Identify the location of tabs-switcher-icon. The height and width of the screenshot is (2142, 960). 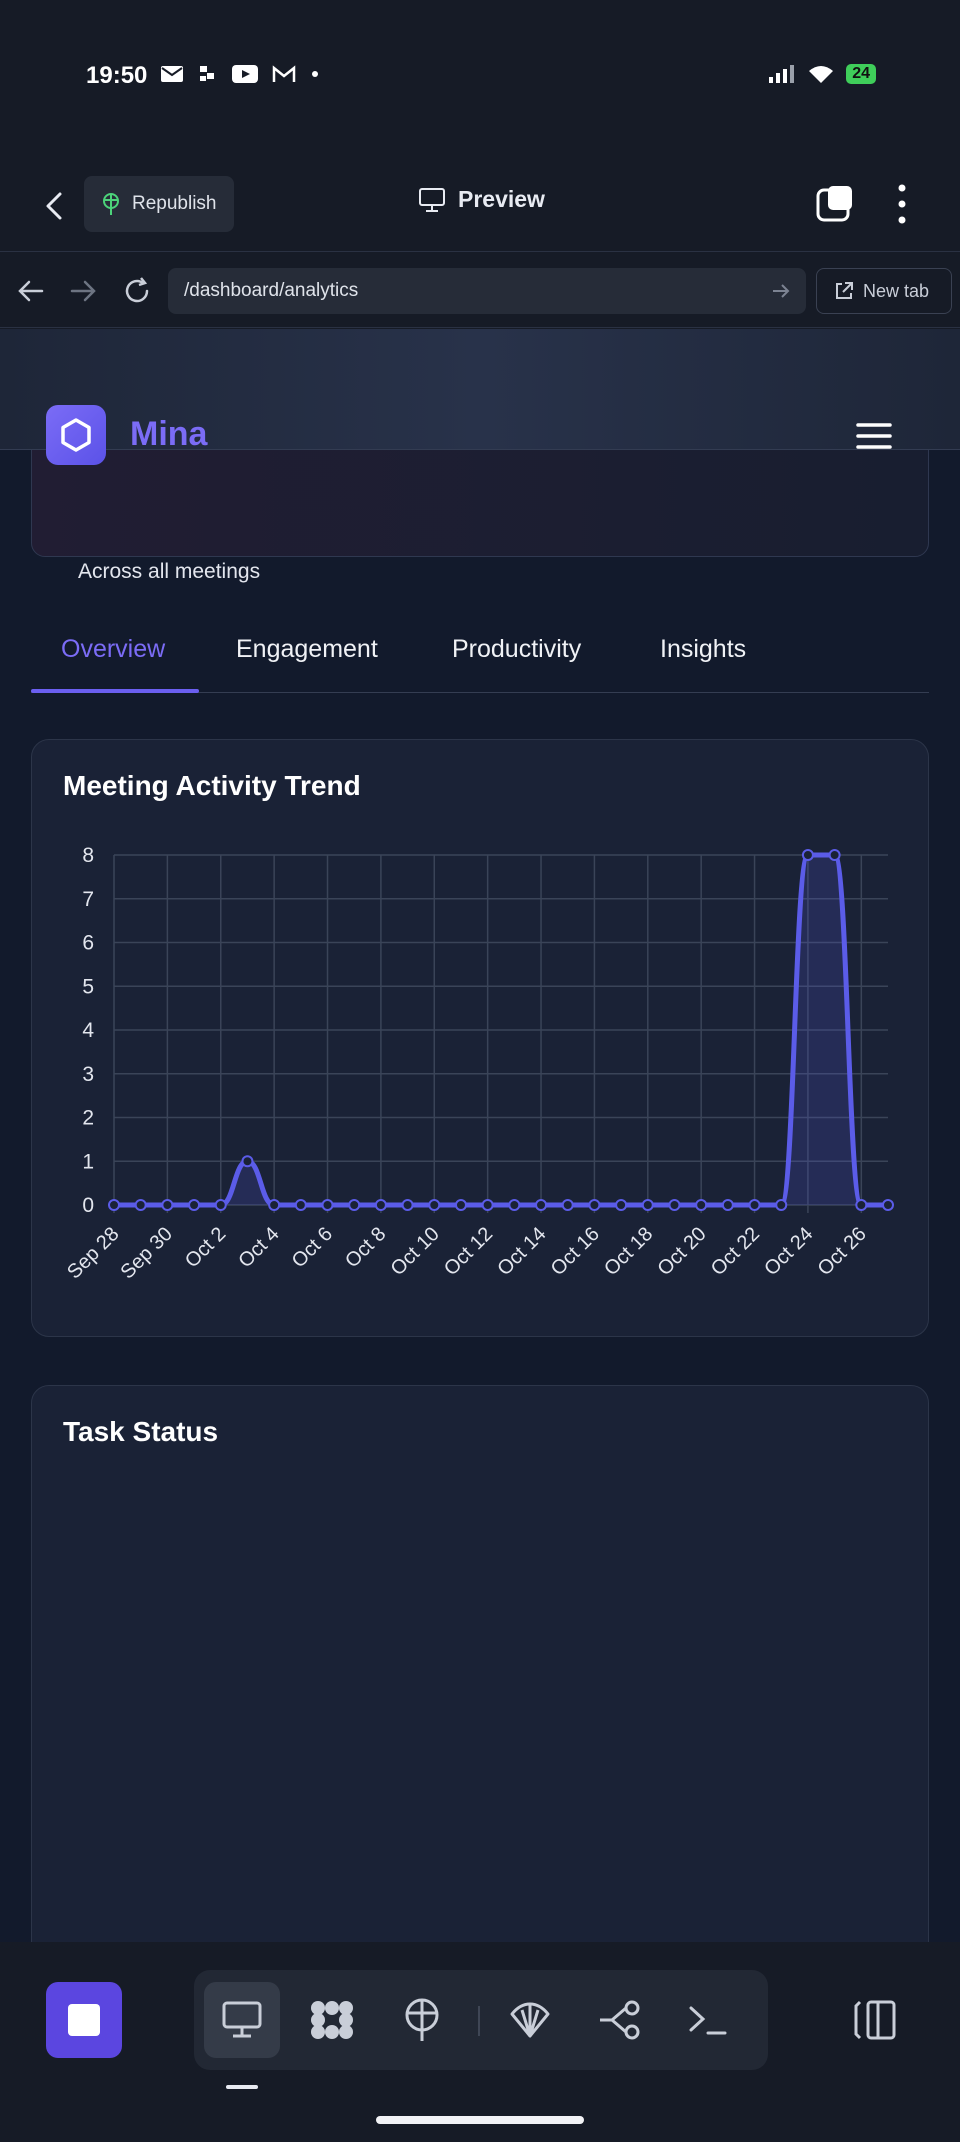
(836, 204).